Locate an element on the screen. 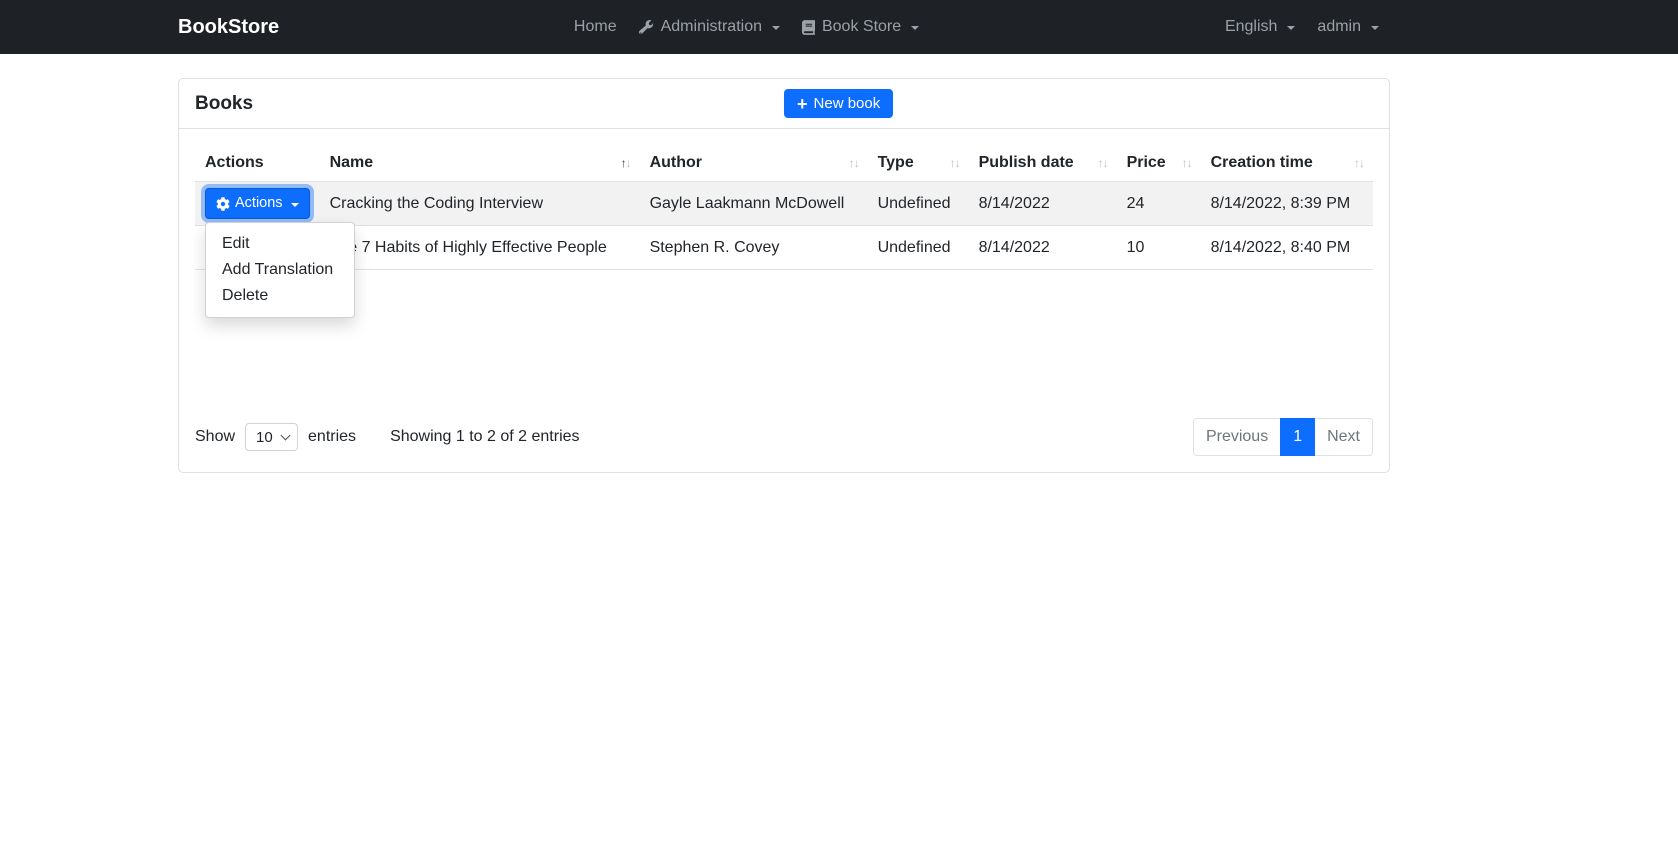 This screenshot has height=848, width=1678. brand-logo: BookStore is located at coordinates (228, 27).